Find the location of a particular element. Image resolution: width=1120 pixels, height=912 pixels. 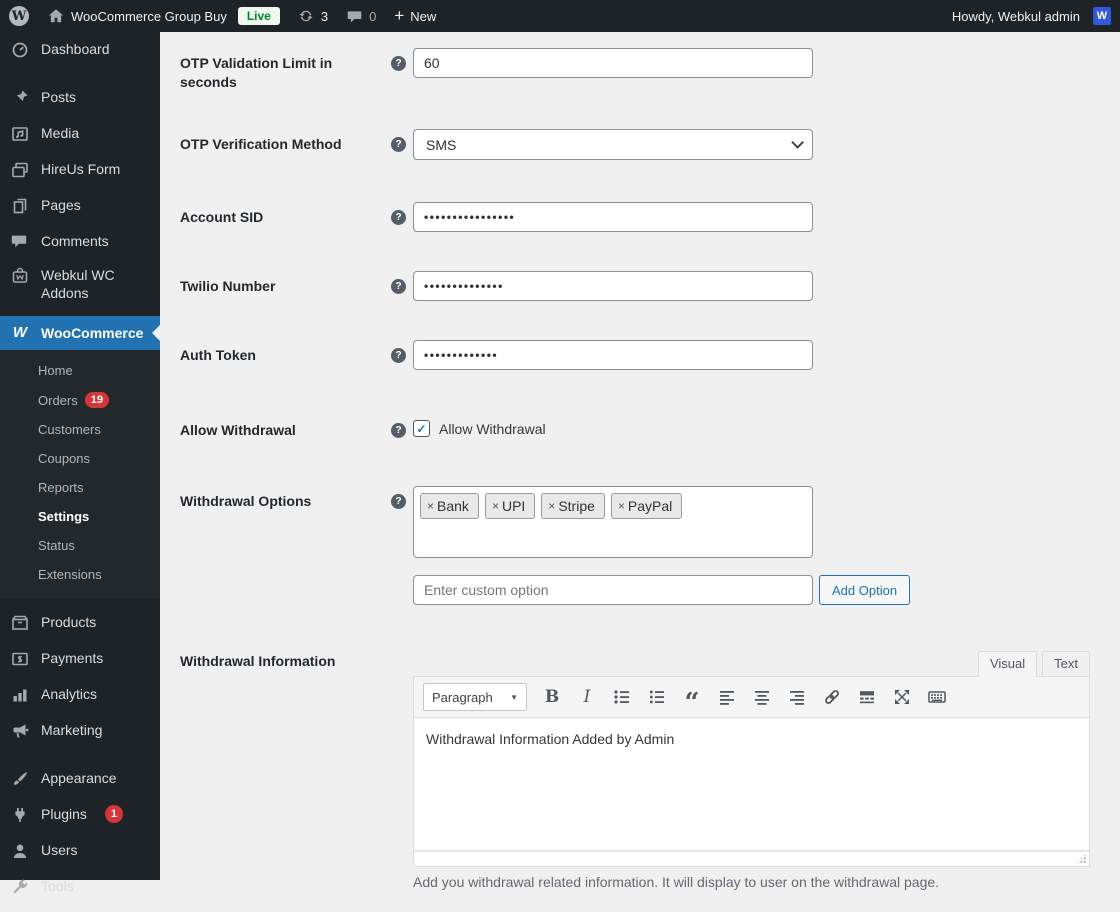

comments-link: 0 is located at coordinates (361, 16).